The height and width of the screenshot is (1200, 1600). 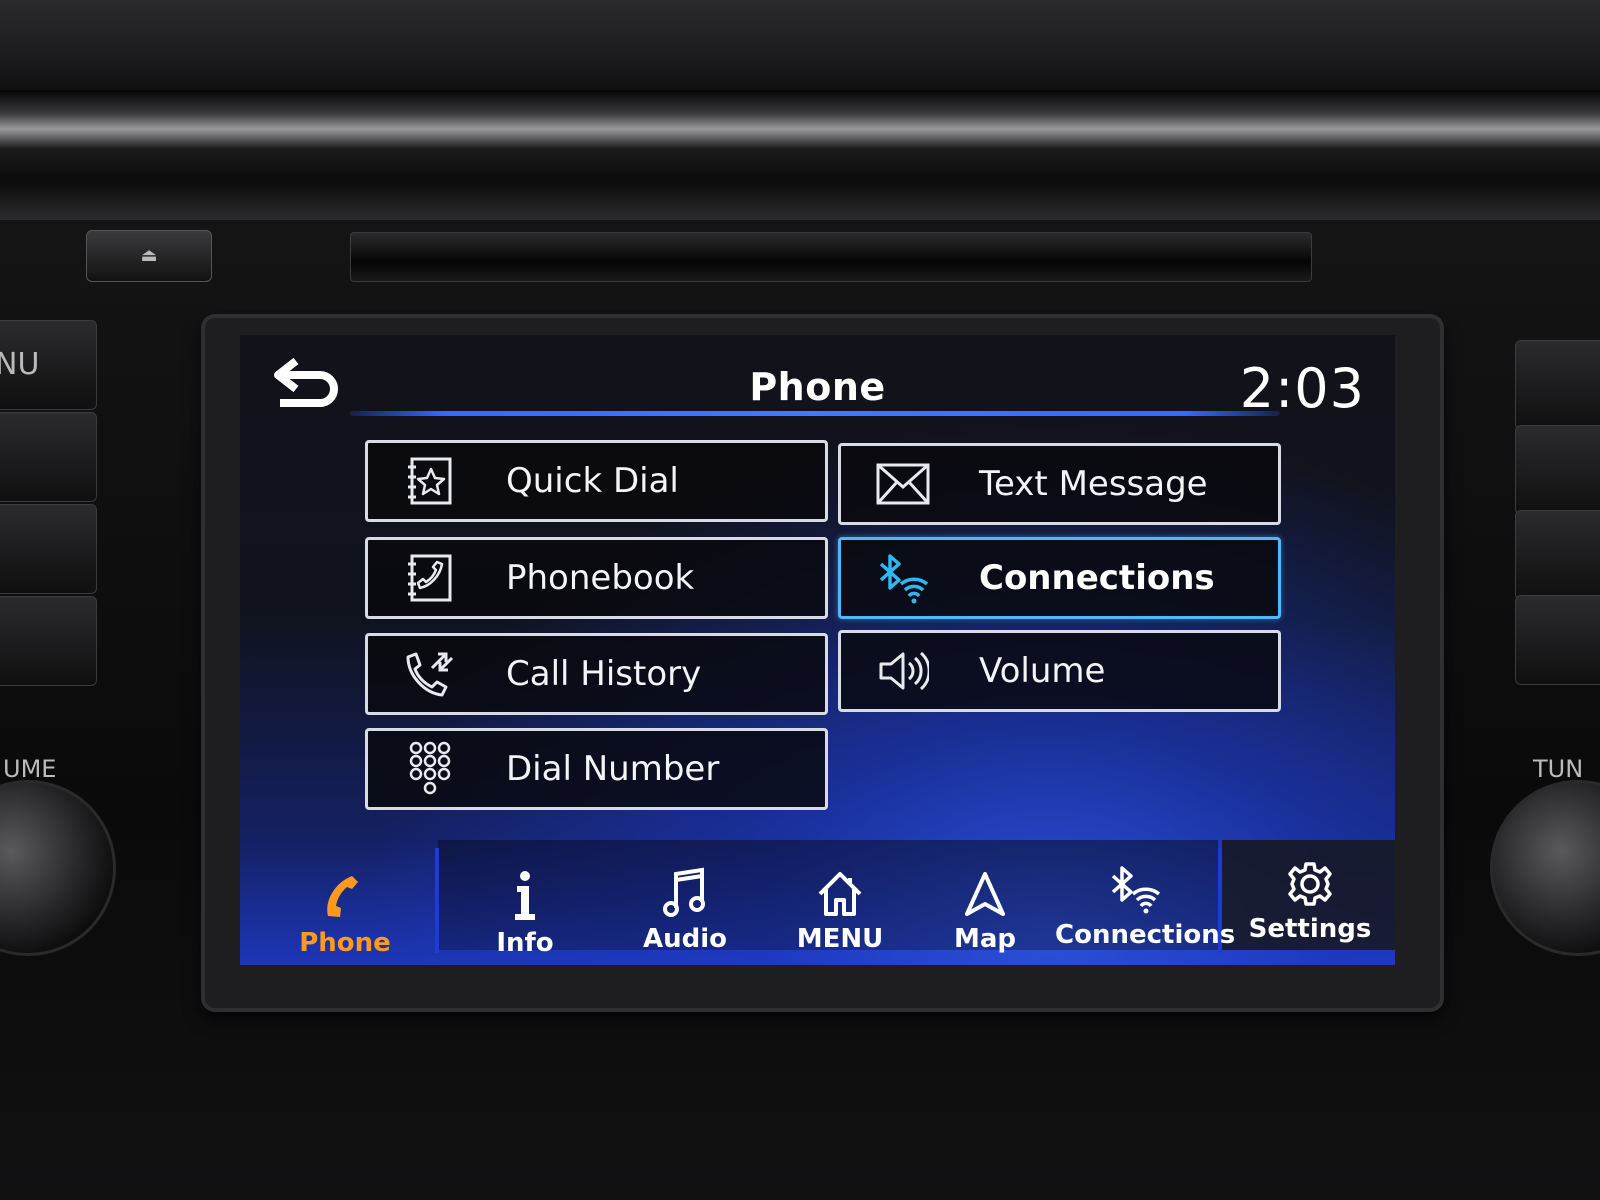 What do you see at coordinates (30, 769) in the screenshot?
I see `volume-knob-label: UME` at bounding box center [30, 769].